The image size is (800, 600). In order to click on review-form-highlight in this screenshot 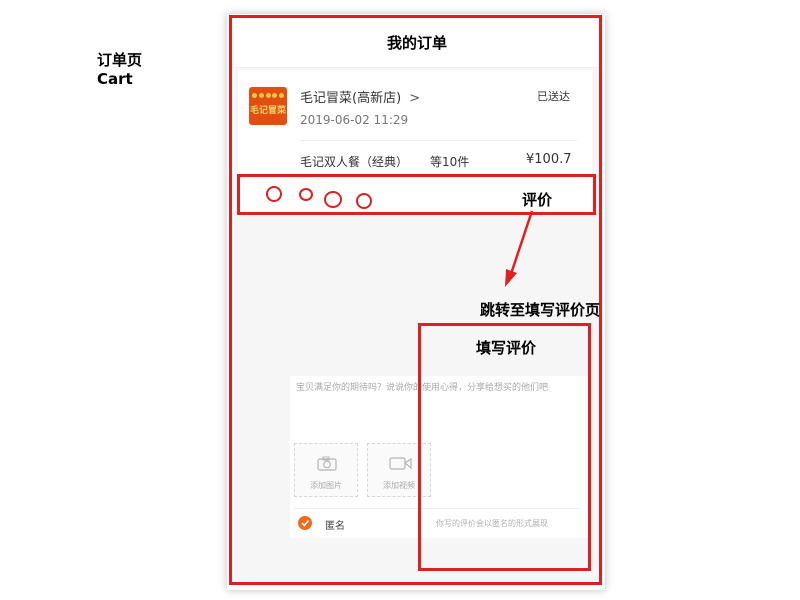, I will do `click(504, 447)`.